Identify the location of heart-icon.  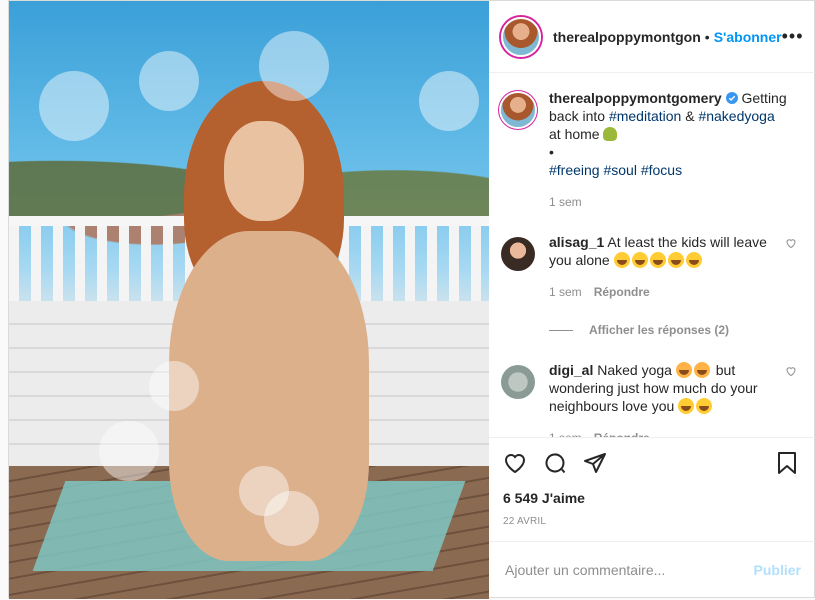
(515, 463).